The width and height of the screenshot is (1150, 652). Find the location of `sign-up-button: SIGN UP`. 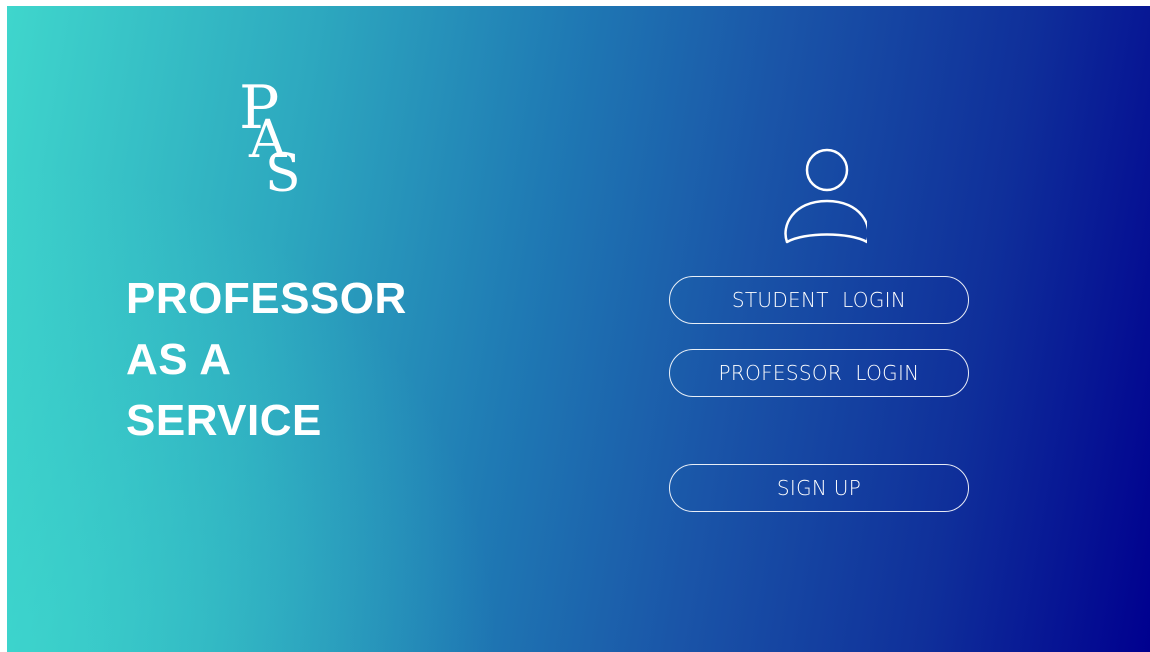

sign-up-button: SIGN UP is located at coordinates (819, 488).